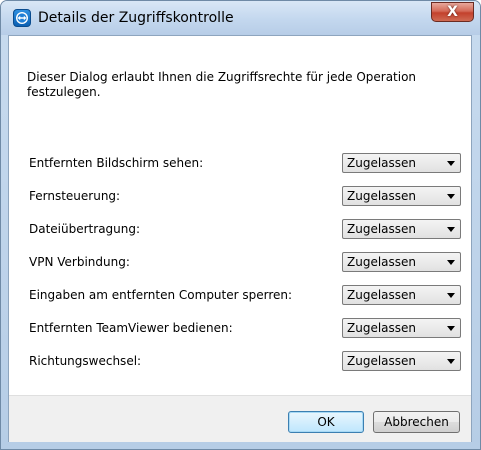 This screenshot has width=481, height=450. What do you see at coordinates (131, 328) in the screenshot?
I see `label-control-teamviewer: Entfernten TeamViewer bedienen:` at bounding box center [131, 328].